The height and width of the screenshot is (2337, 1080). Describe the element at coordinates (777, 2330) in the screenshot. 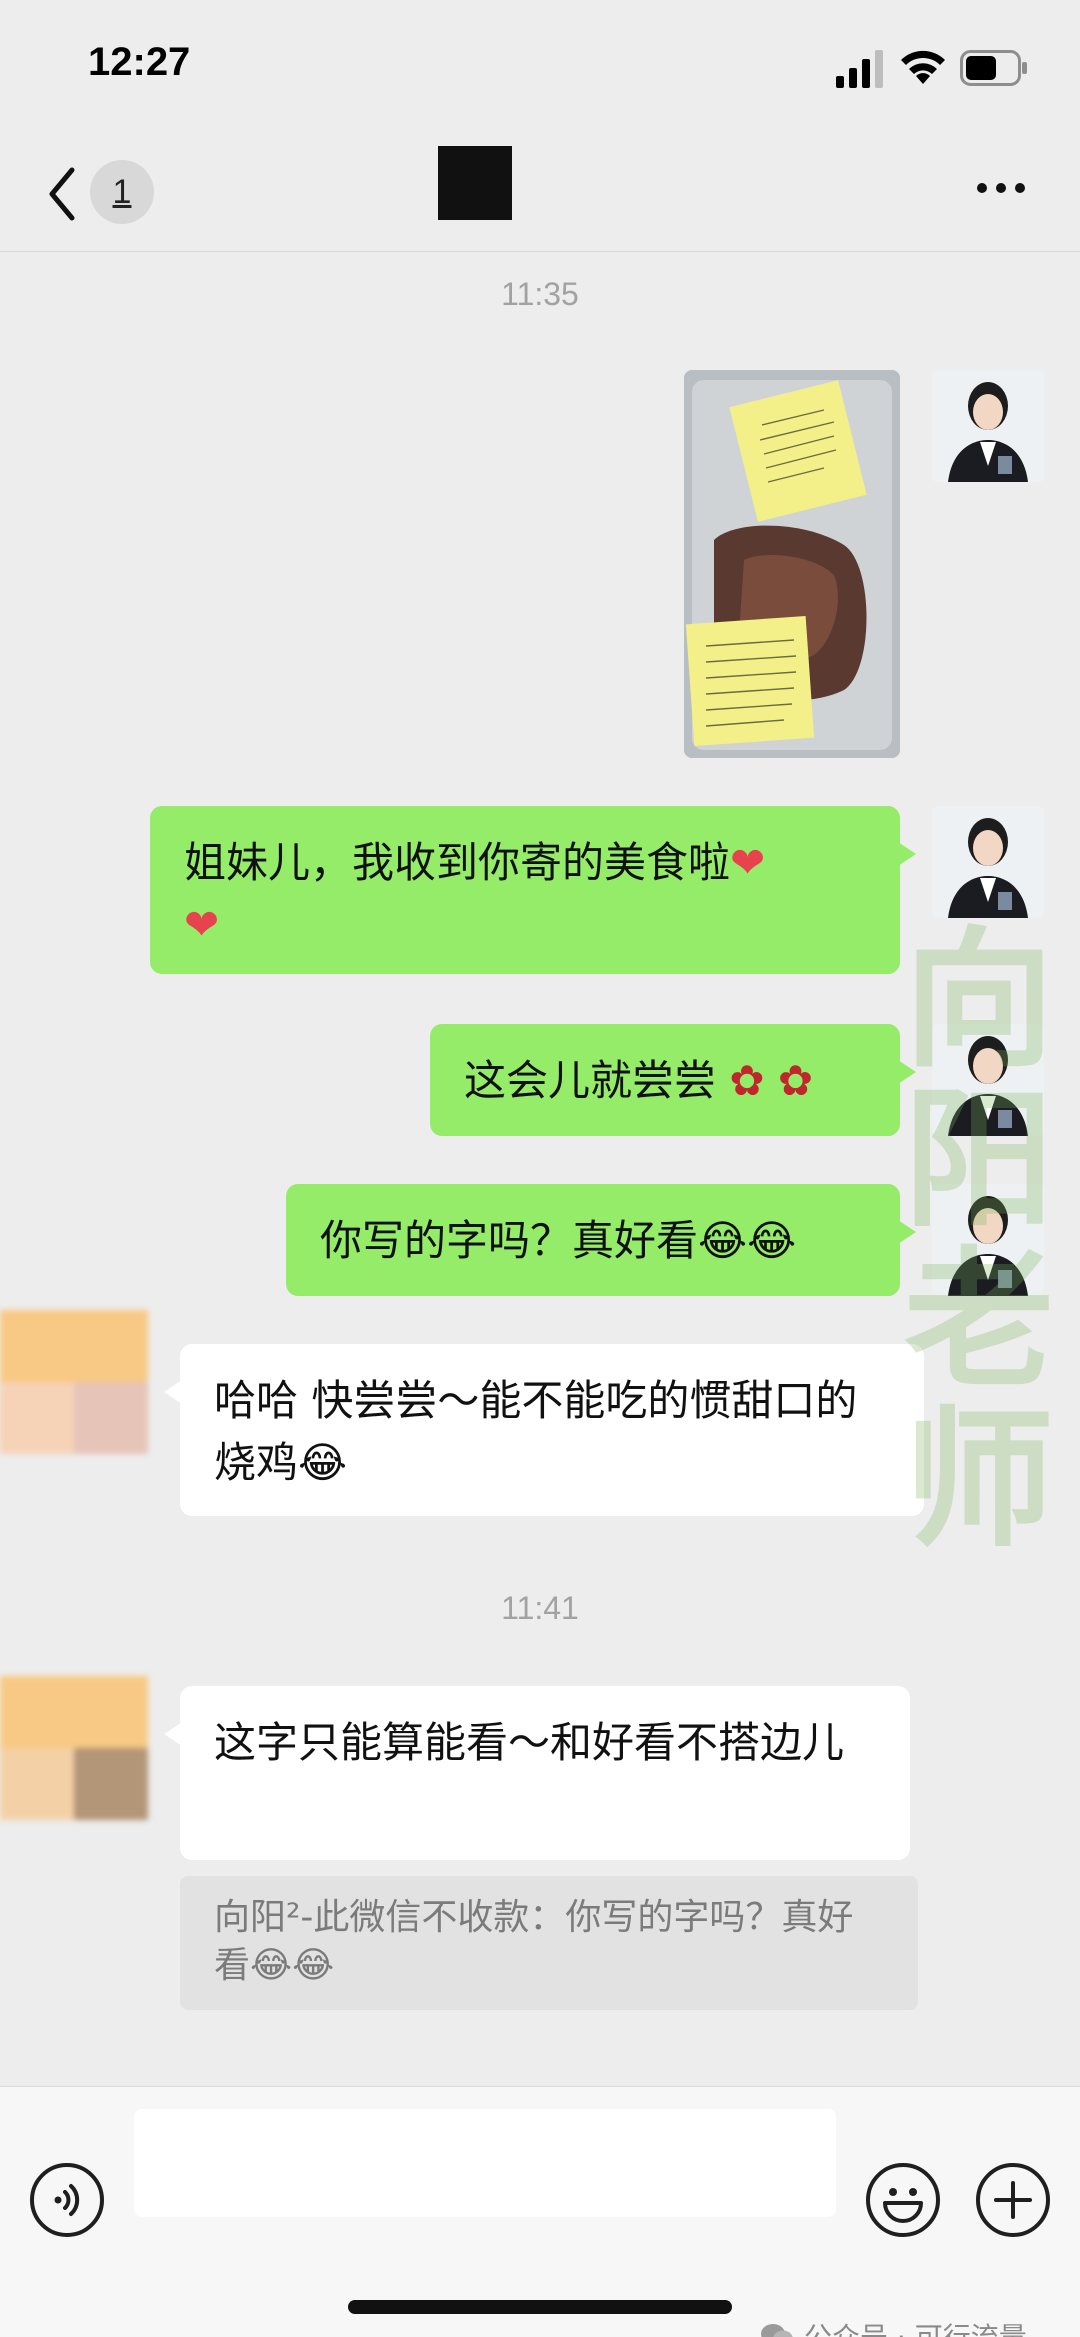

I see `wechat-logo-icon` at that location.